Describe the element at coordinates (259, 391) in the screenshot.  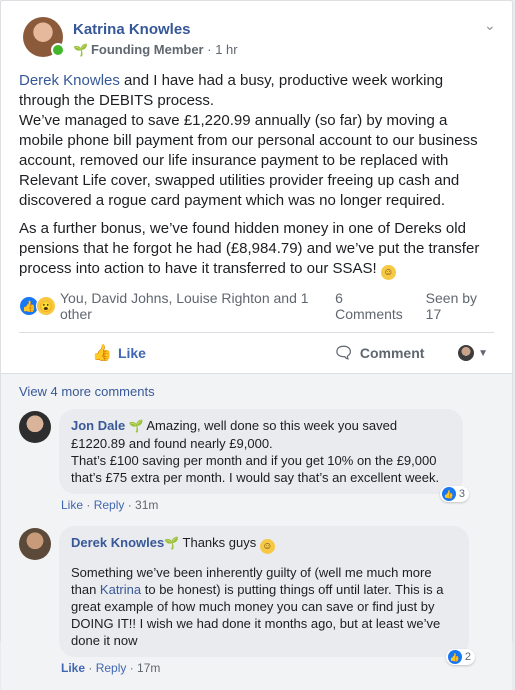
I see `view-more-comments-link: View 4 more comments` at that location.